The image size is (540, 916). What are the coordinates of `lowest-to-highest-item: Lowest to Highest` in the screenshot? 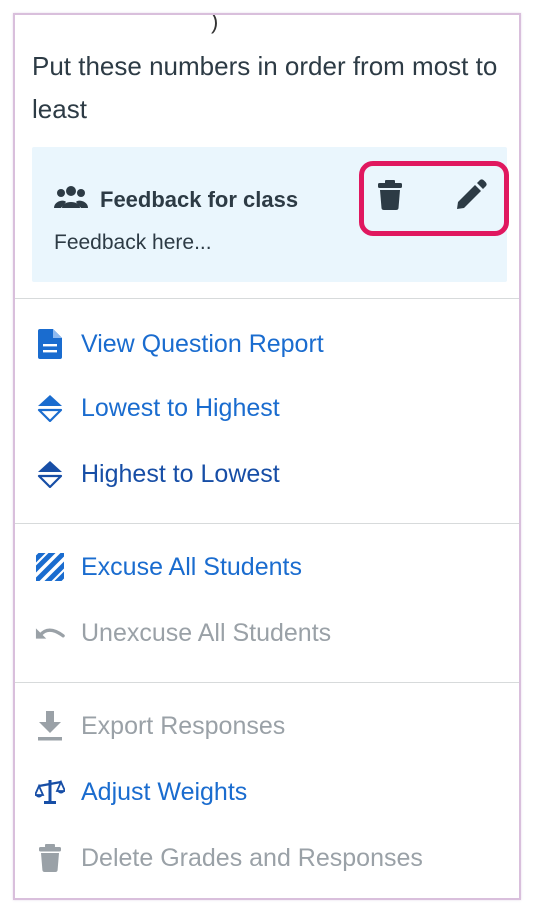 It's located at (157, 408).